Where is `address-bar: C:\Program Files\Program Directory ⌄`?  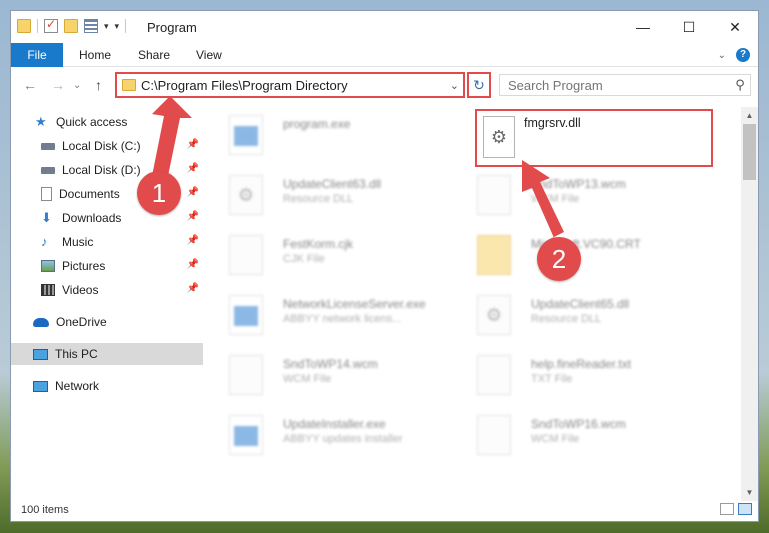 address-bar: C:\Program Files\Program Directory ⌄ is located at coordinates (290, 85).